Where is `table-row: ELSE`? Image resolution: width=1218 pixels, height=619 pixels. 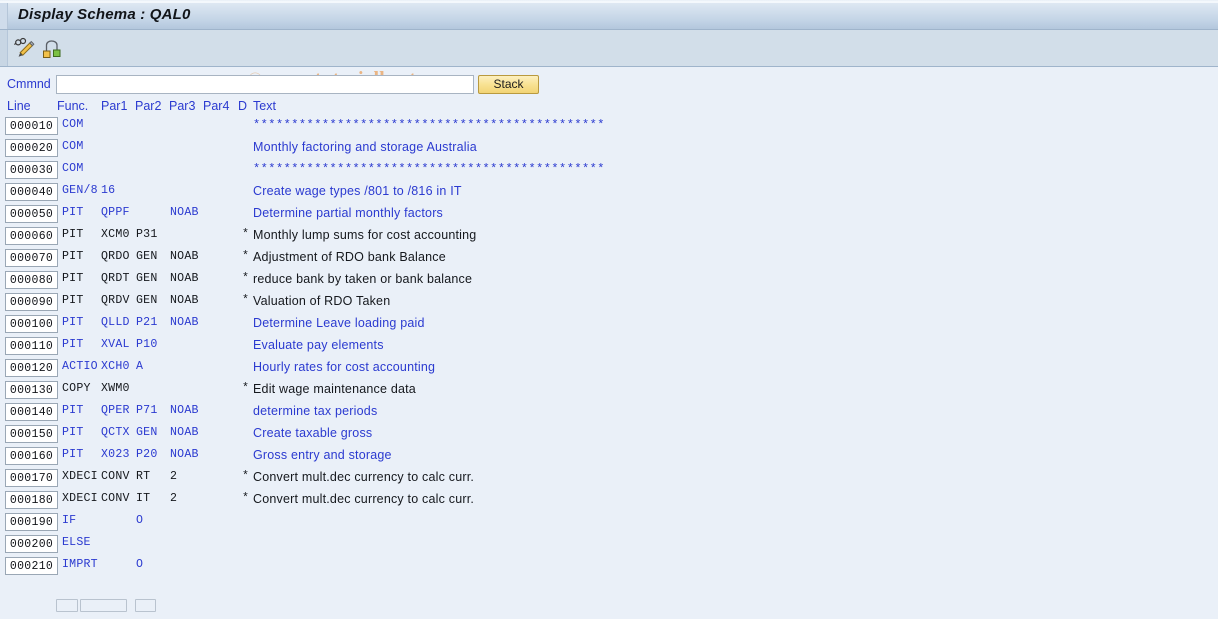 table-row: ELSE is located at coordinates (609, 545).